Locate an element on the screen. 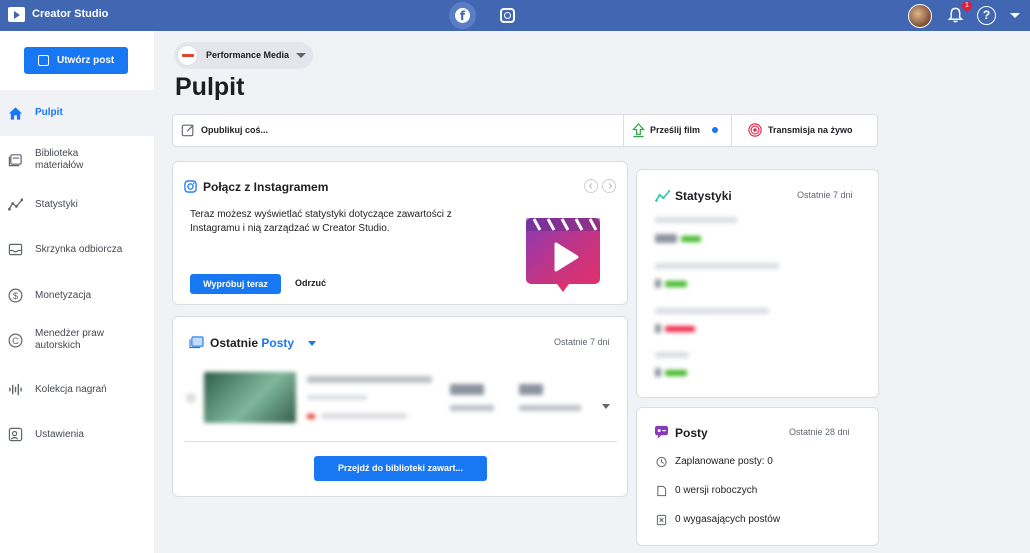 This screenshot has width=1030, height=553. svg-text: C is located at coordinates (15, 341).